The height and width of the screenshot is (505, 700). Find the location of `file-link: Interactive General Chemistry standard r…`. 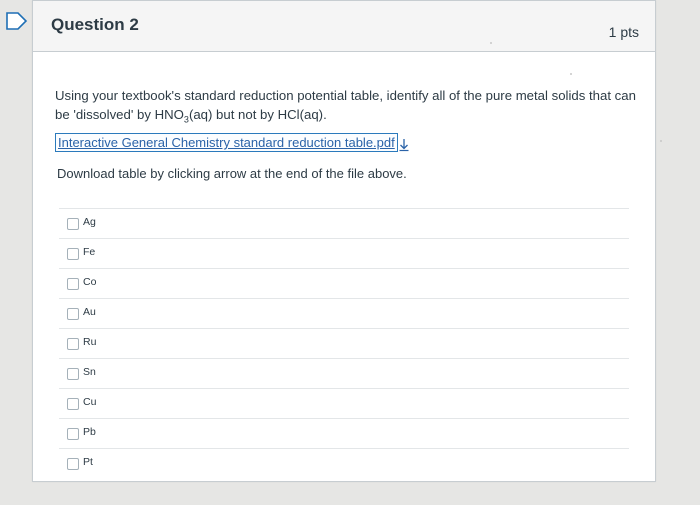

file-link: Interactive General Chemistry standard r… is located at coordinates (226, 142).